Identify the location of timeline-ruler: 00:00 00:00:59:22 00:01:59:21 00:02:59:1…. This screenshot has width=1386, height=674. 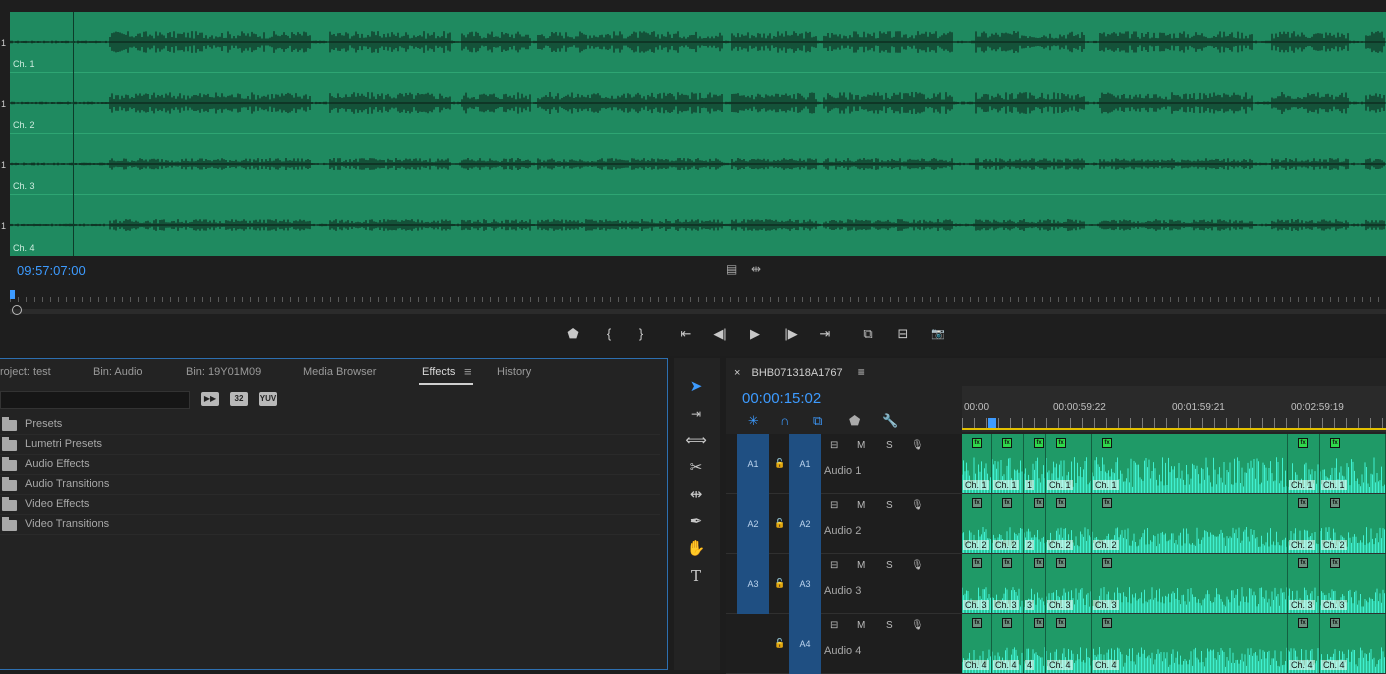
(1174, 409).